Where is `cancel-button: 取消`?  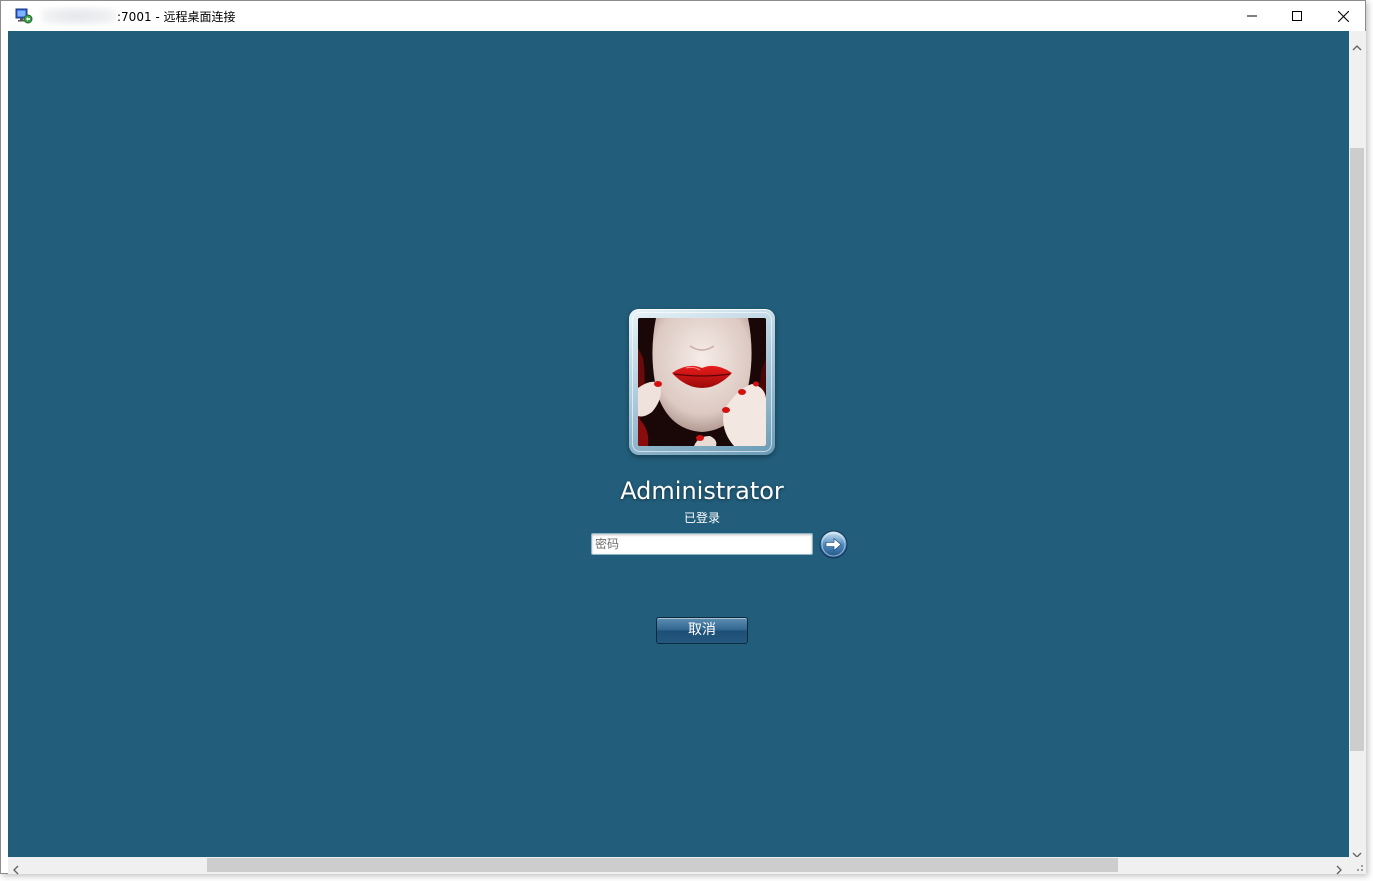
cancel-button: 取消 is located at coordinates (702, 630).